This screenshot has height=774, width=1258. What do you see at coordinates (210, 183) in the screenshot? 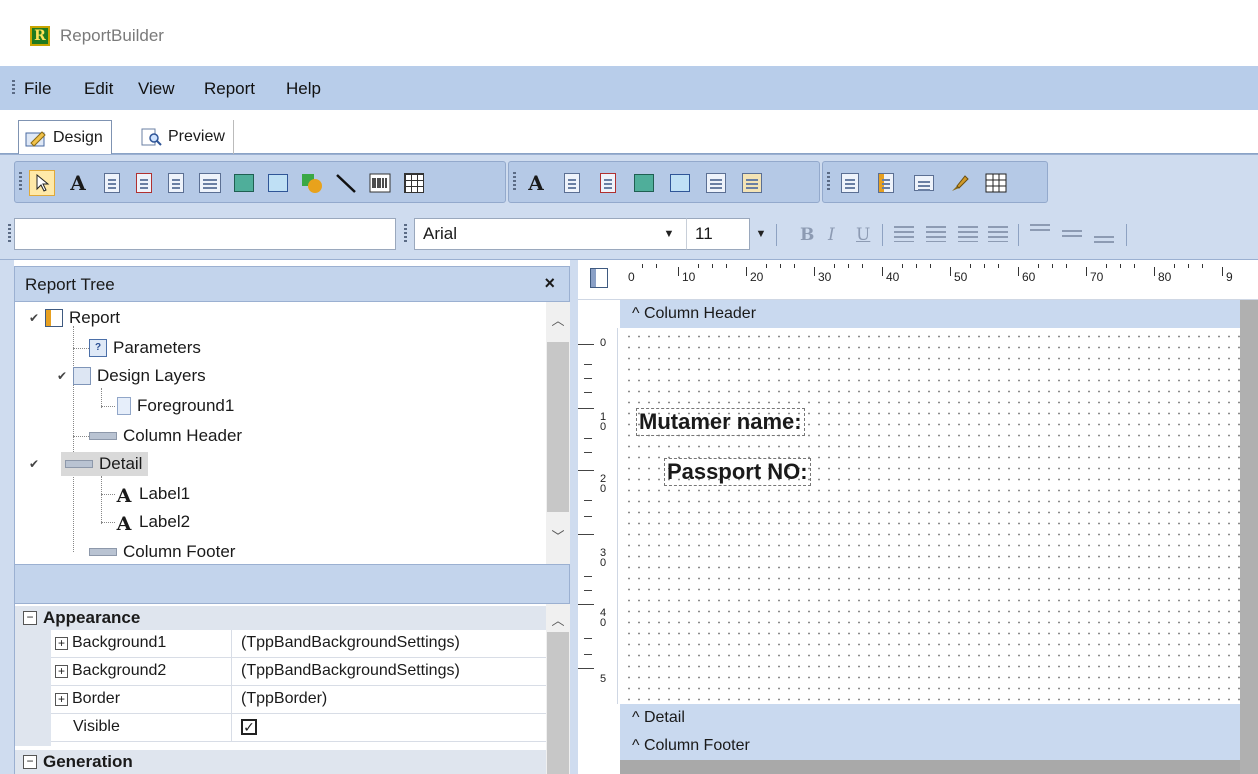
I see `variable-tool-button` at bounding box center [210, 183].